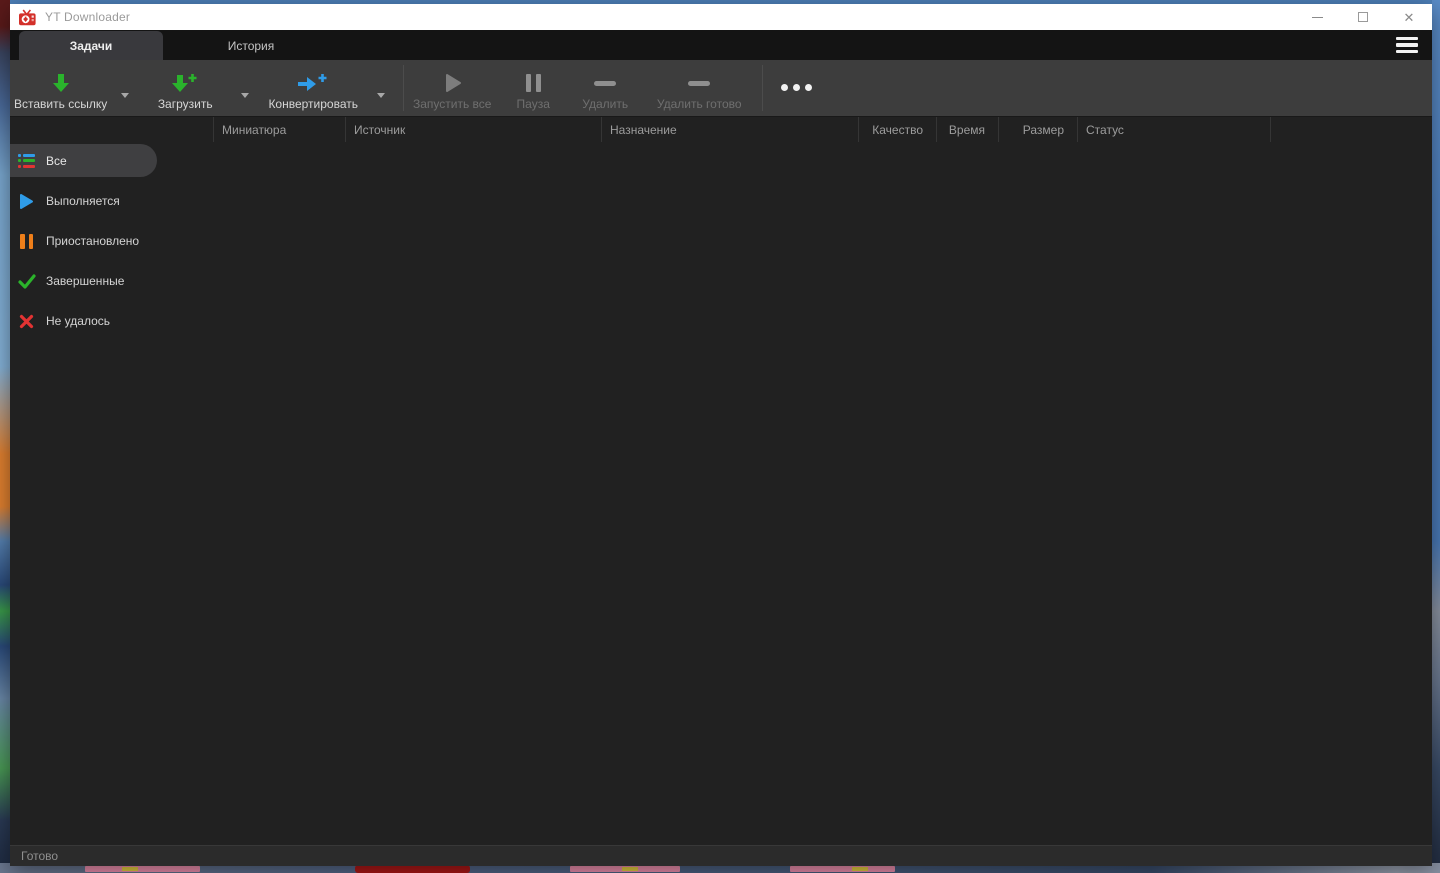  Describe the element at coordinates (1037, 129) in the screenshot. I see `column-size: Размер` at that location.